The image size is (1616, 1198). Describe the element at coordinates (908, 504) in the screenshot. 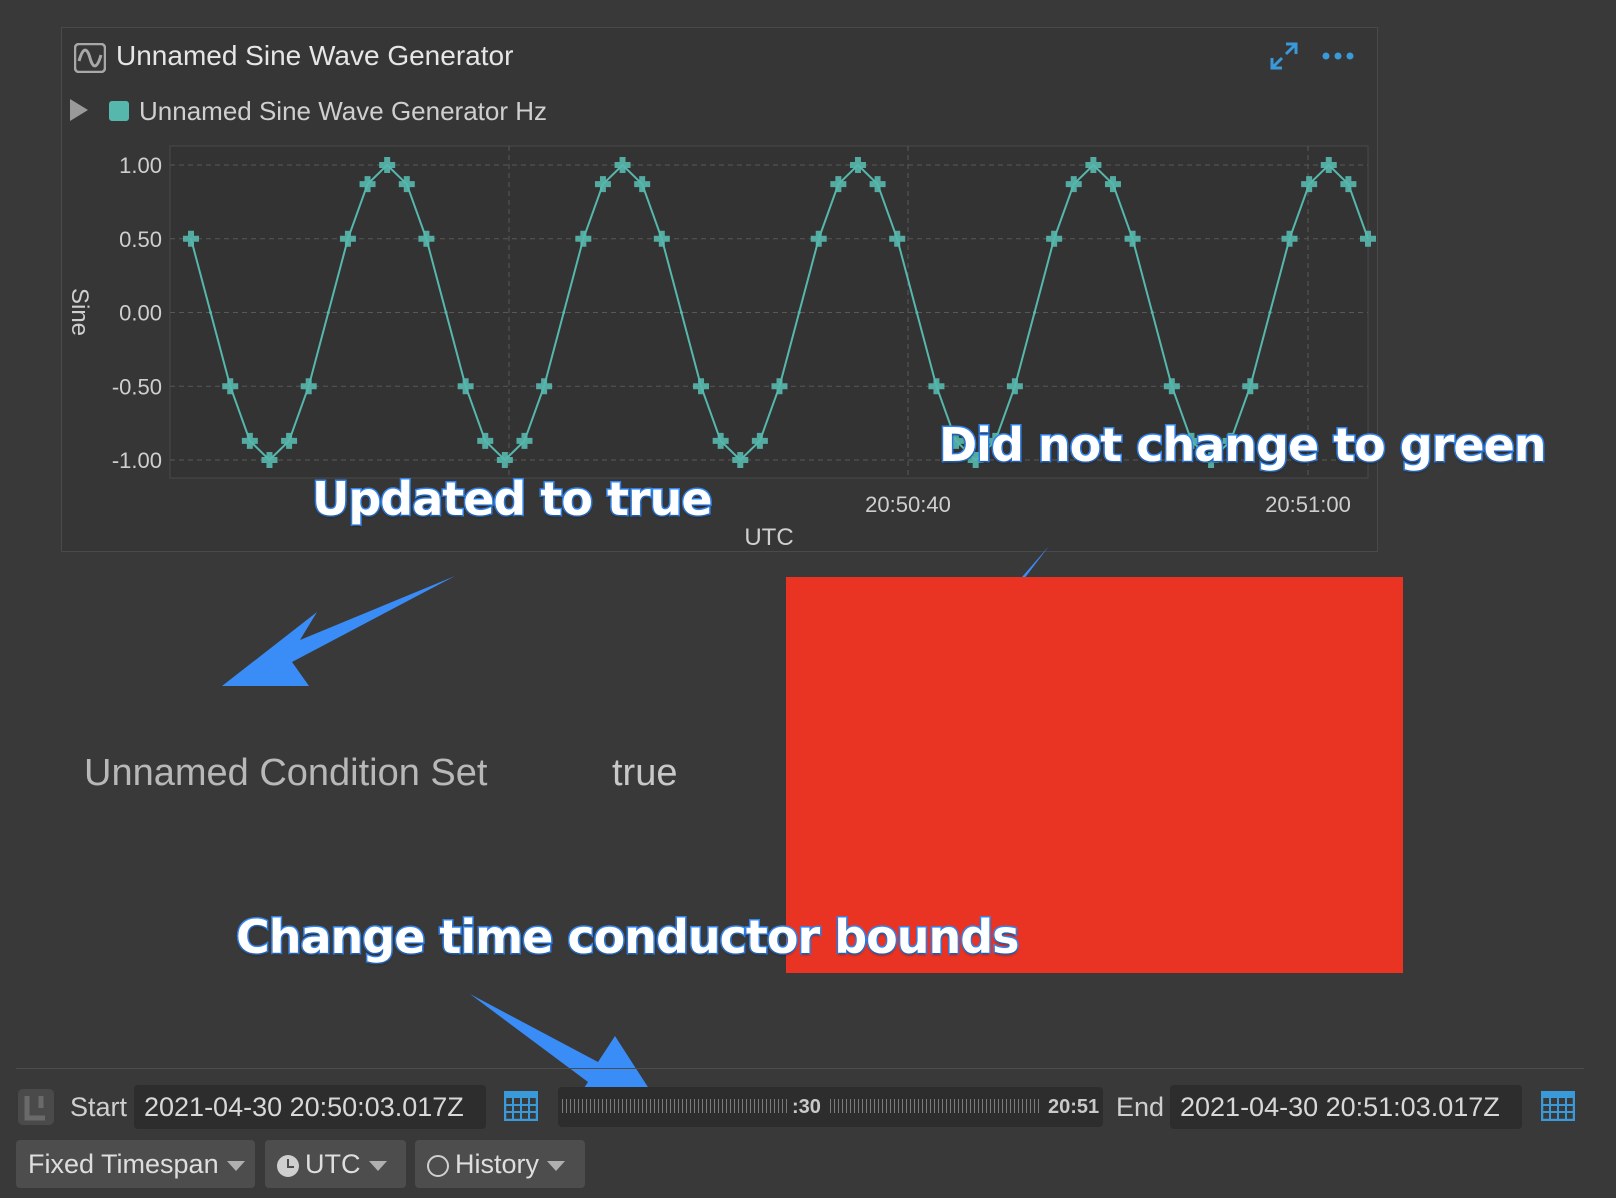

I see `x-tick-label: 20:50:40` at that location.